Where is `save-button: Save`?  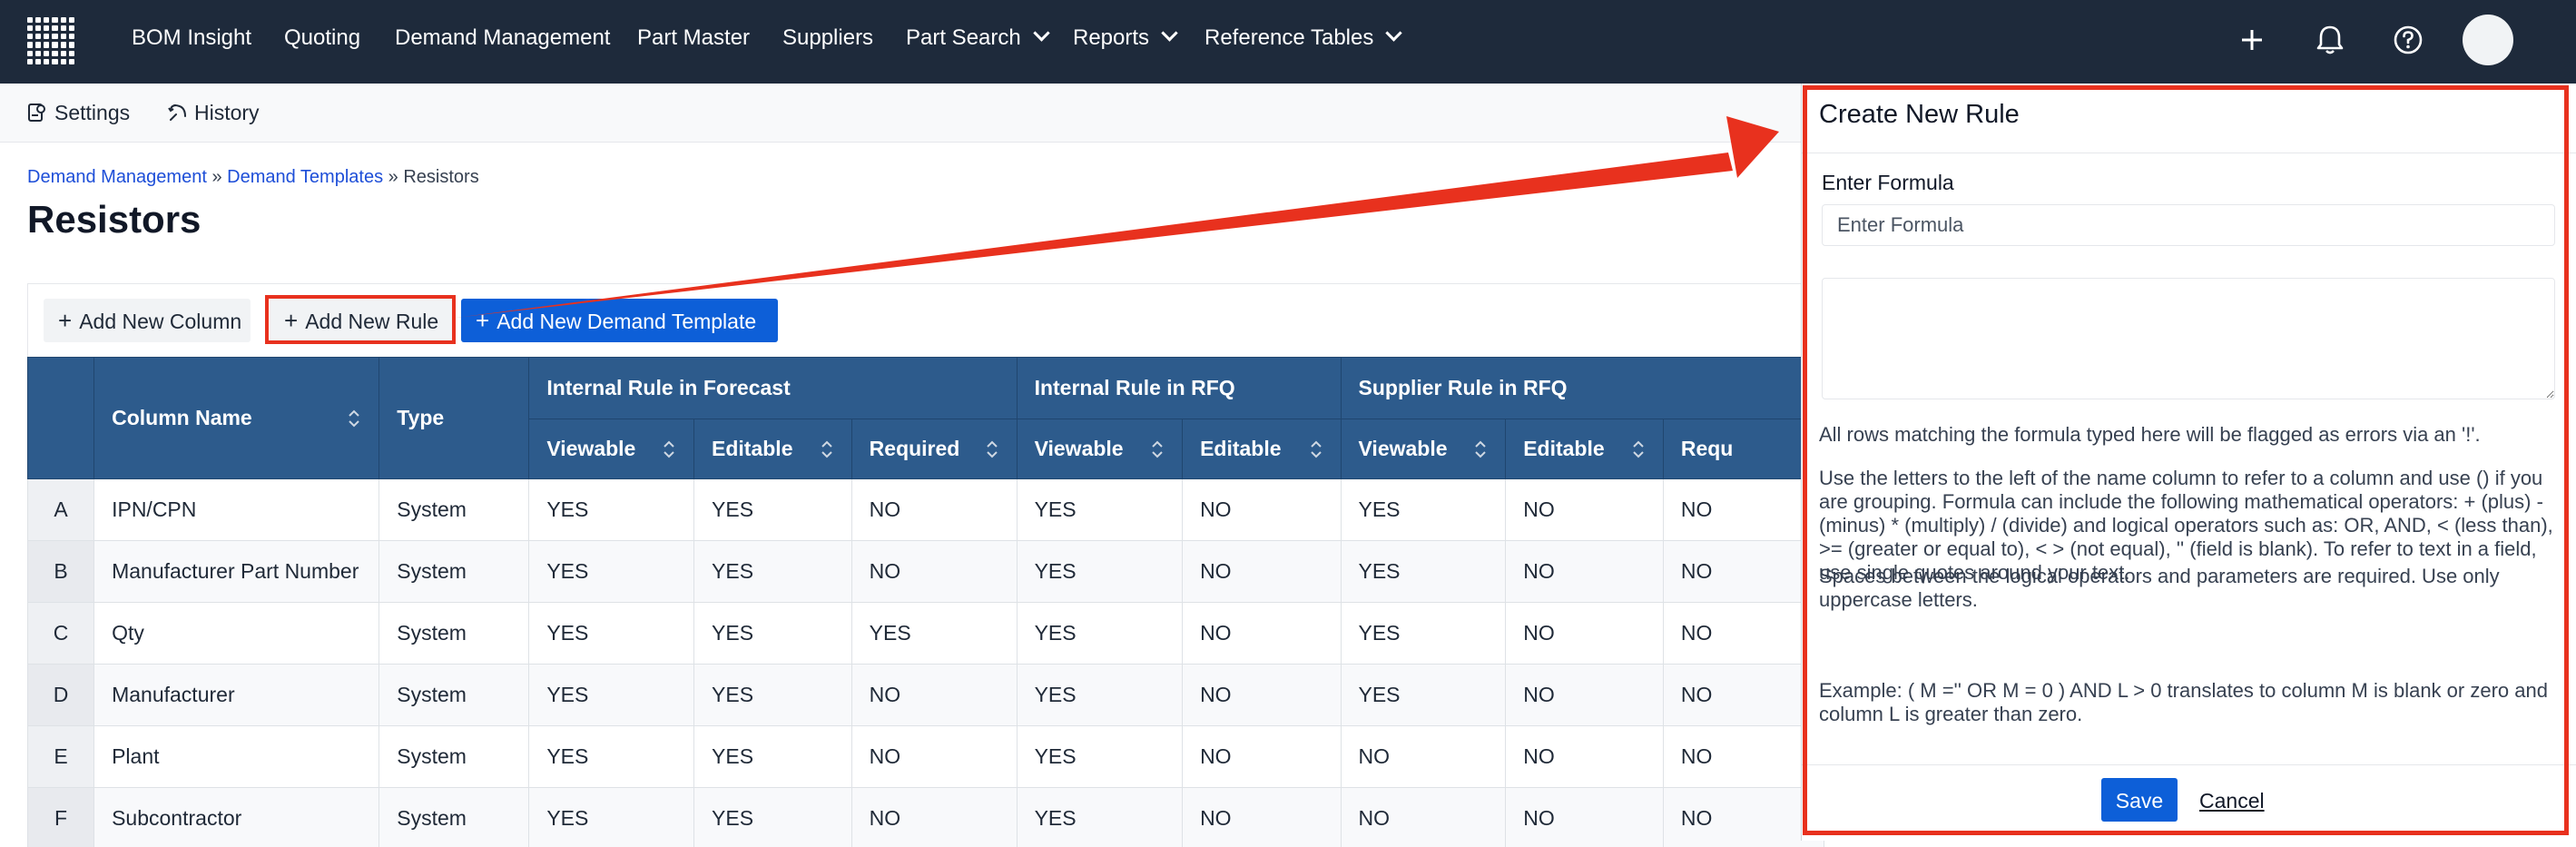
save-button: Save is located at coordinates (2139, 800).